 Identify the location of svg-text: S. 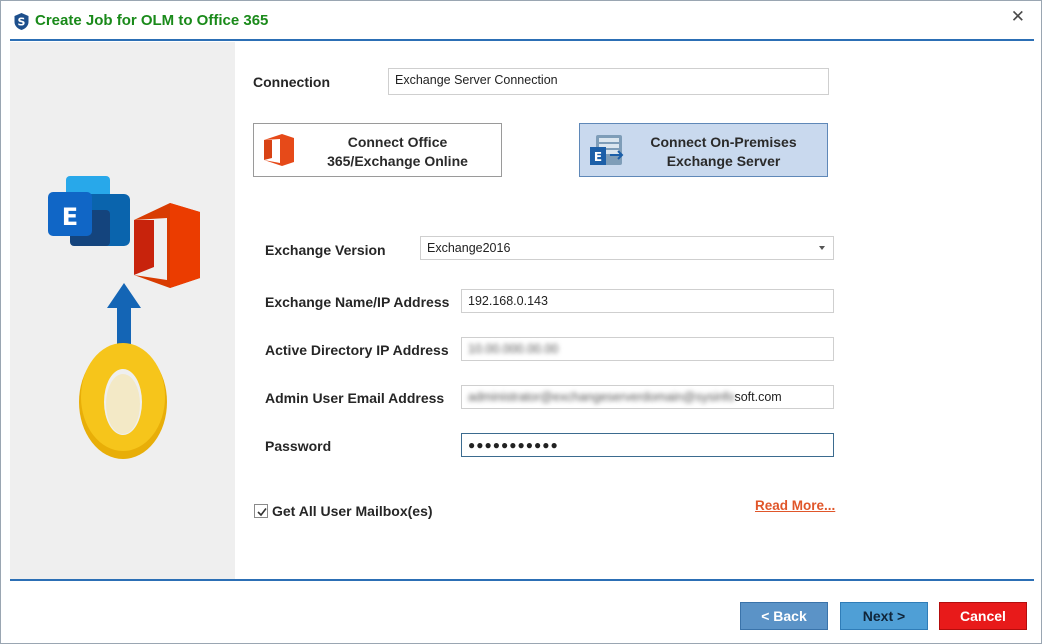
(22, 22).